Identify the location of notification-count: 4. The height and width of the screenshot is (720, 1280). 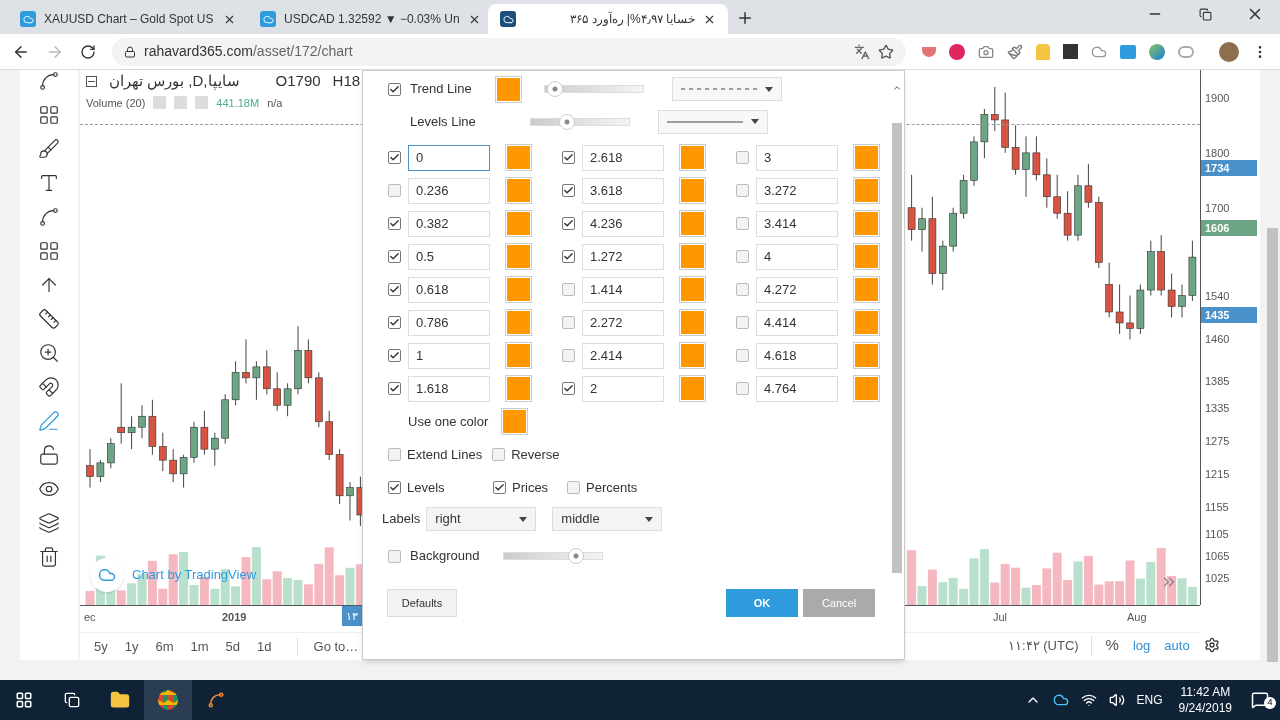
(1270, 703).